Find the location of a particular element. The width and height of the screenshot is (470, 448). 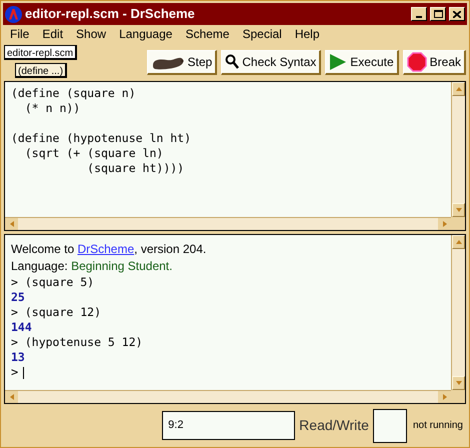

minimize-button is located at coordinates (419, 14).